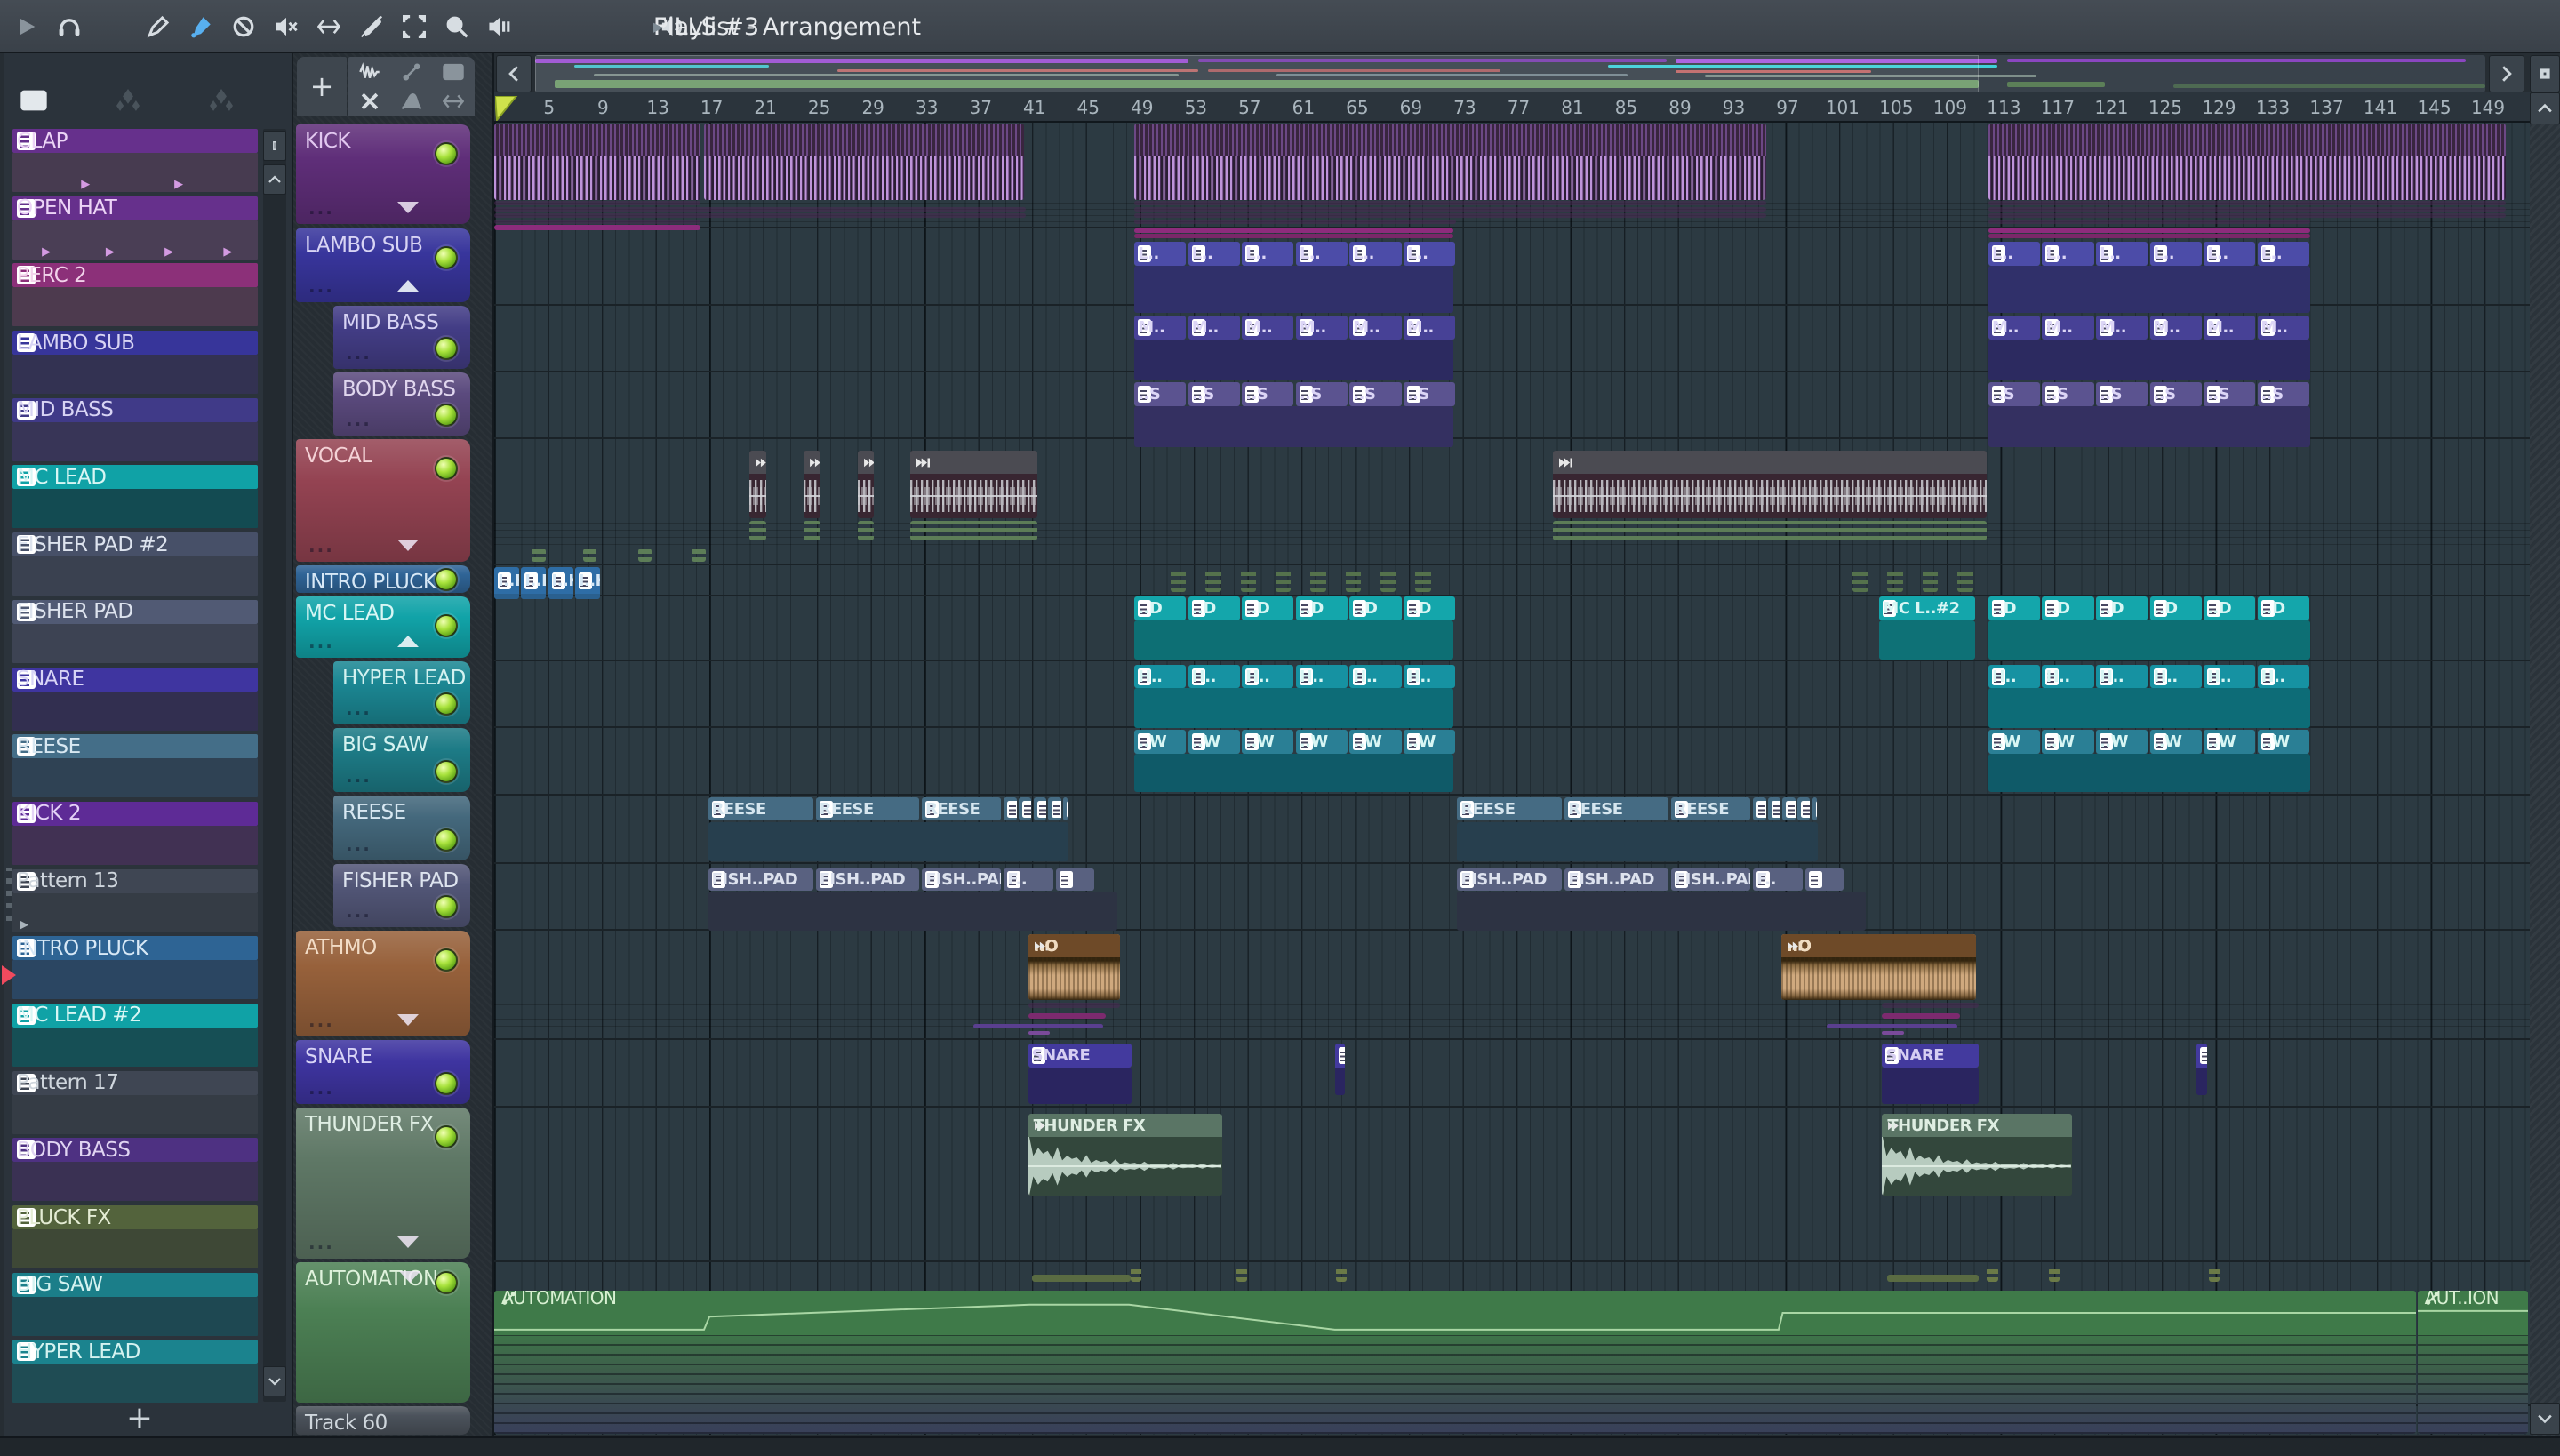 The height and width of the screenshot is (1456, 2560). What do you see at coordinates (135, 1170) in the screenshot?
I see `pattern-item: BODY BASS` at bounding box center [135, 1170].